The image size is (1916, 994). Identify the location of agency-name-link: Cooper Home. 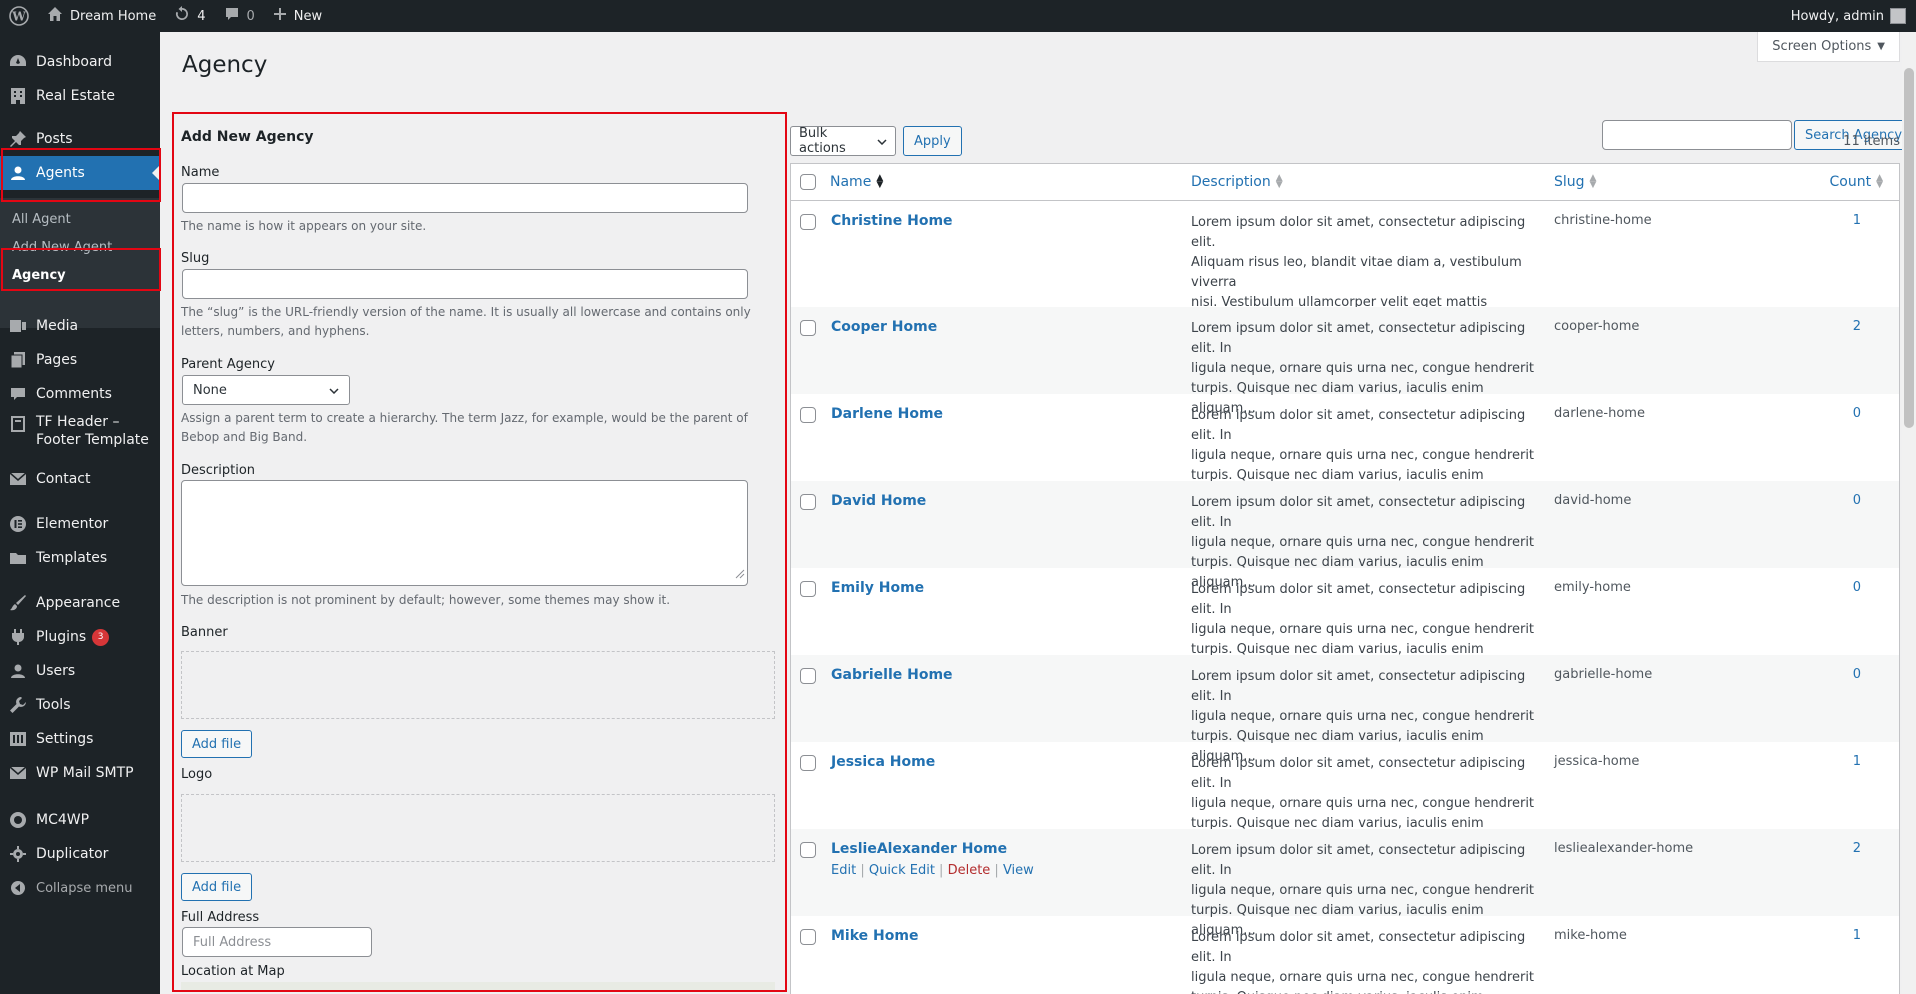
(884, 327).